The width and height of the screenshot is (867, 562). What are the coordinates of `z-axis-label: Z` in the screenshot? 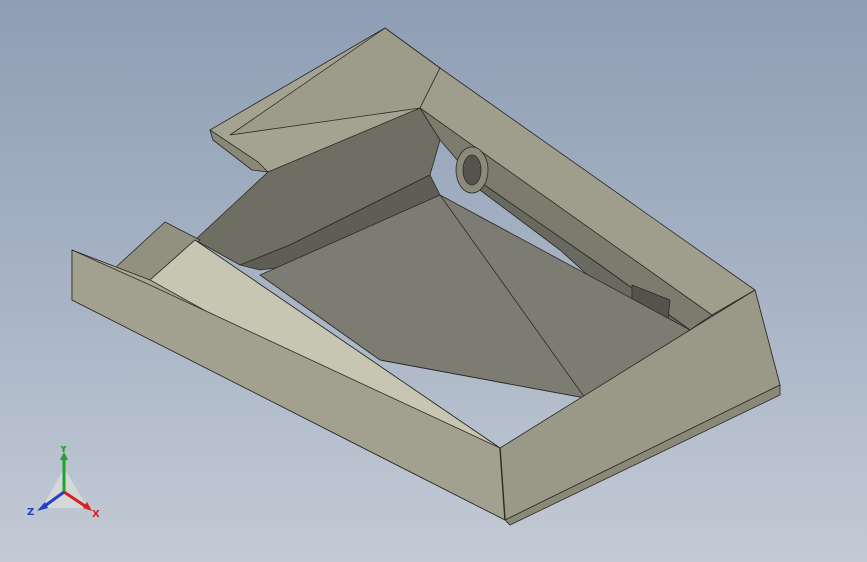 It's located at (30, 512).